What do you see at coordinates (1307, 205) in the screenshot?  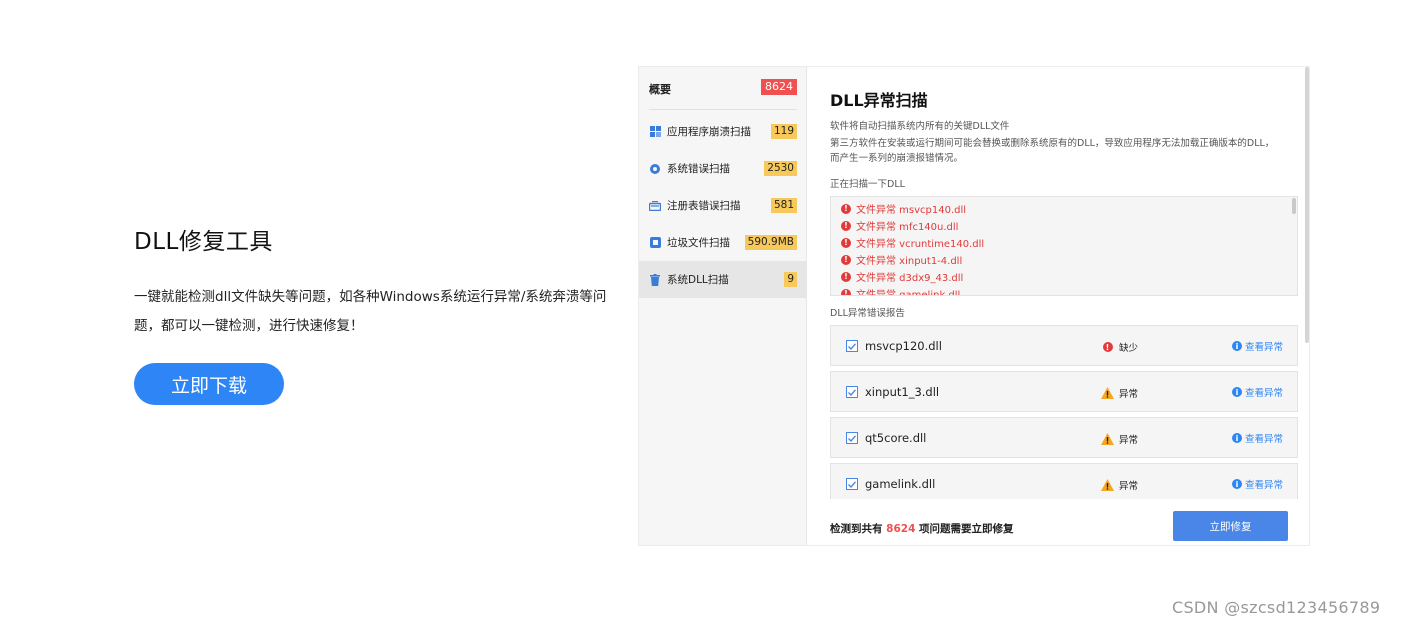 I see `panel-scrollbar` at bounding box center [1307, 205].